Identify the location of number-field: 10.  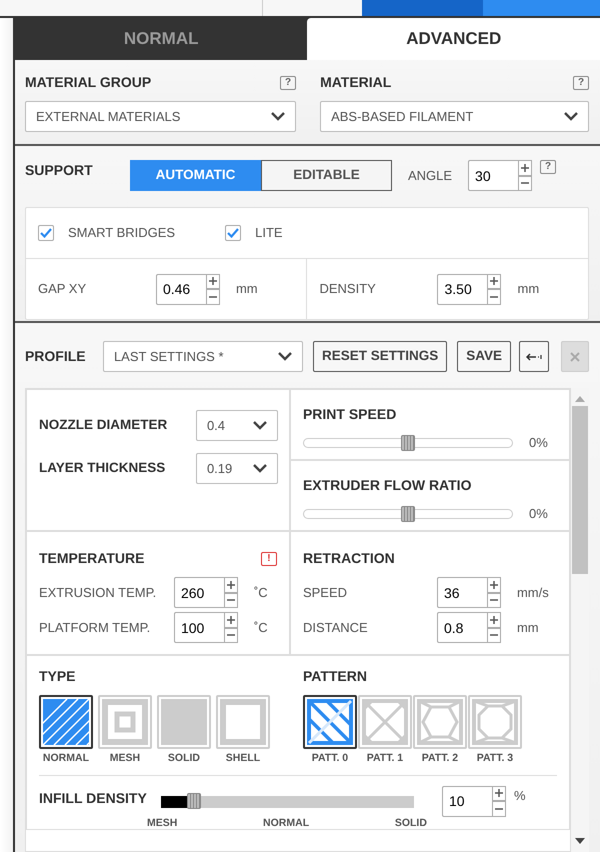
(467, 801).